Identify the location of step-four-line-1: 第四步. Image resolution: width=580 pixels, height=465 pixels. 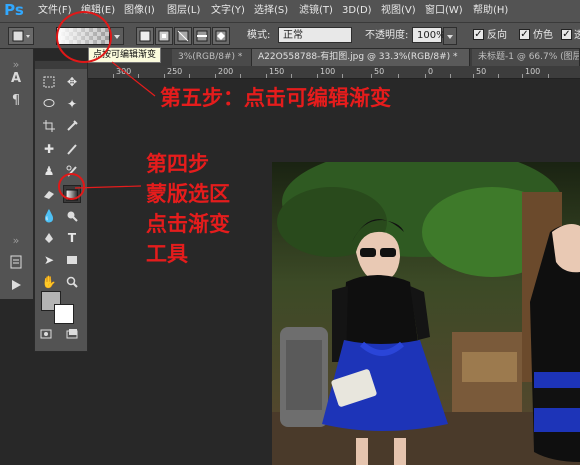
(177, 164).